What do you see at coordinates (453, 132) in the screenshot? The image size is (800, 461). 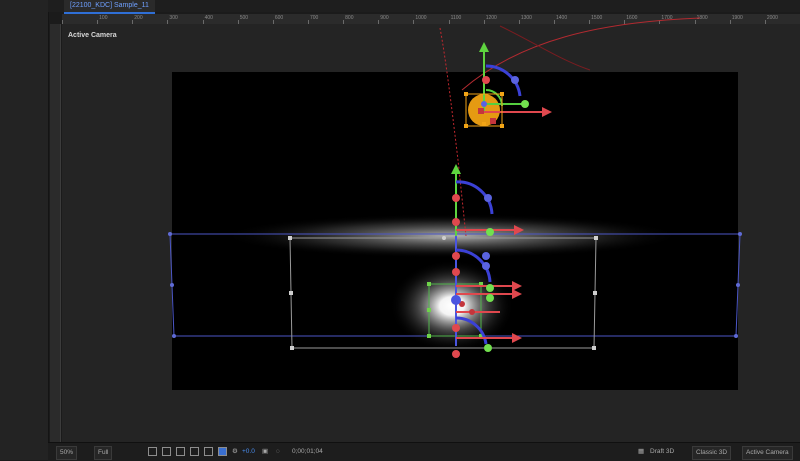 I see `camera-path` at bounding box center [453, 132].